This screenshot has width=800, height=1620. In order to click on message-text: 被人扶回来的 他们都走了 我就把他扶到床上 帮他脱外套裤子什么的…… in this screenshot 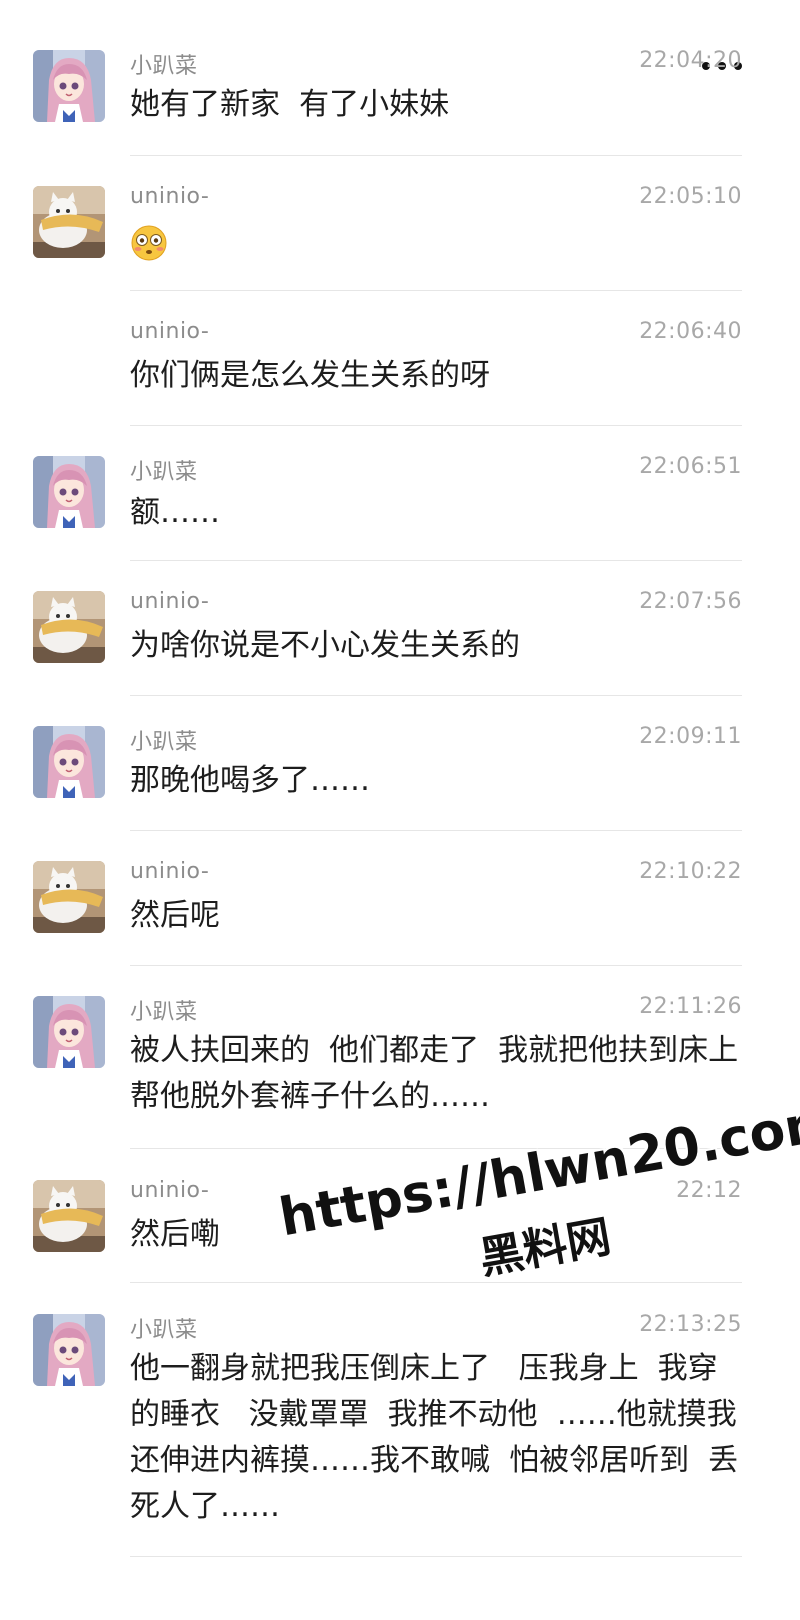, I will do `click(444, 1073)`.